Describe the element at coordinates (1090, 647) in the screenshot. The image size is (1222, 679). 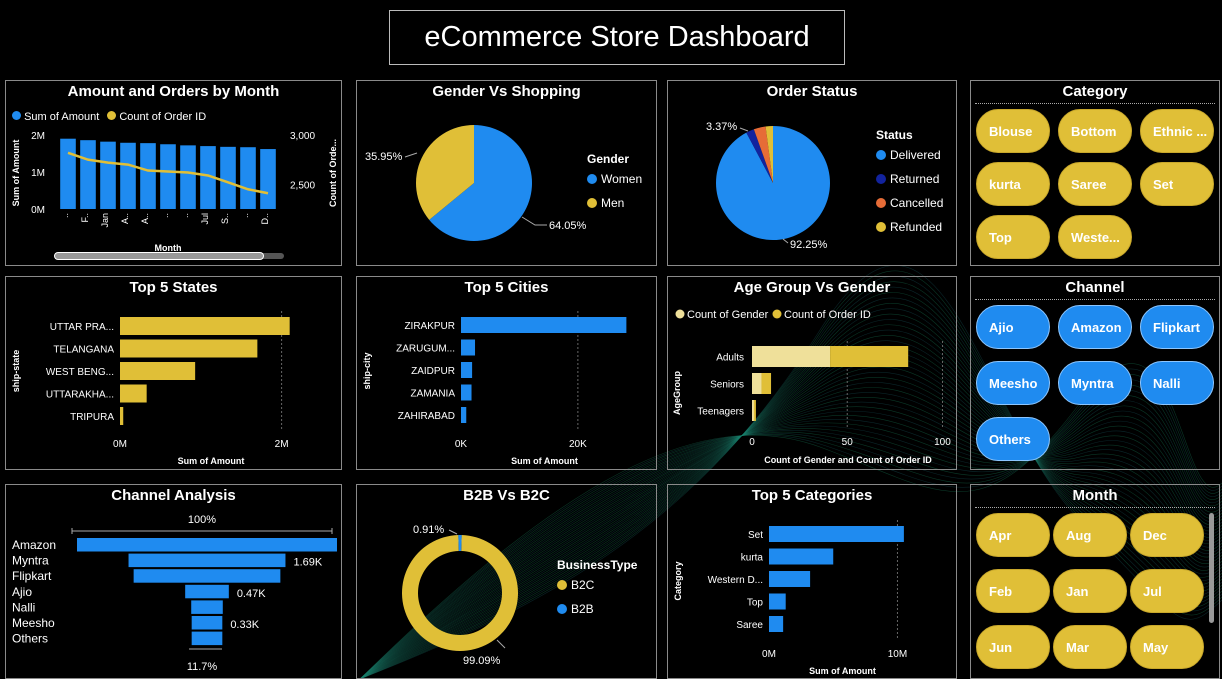
I see `month-option-mar: Mar` at that location.